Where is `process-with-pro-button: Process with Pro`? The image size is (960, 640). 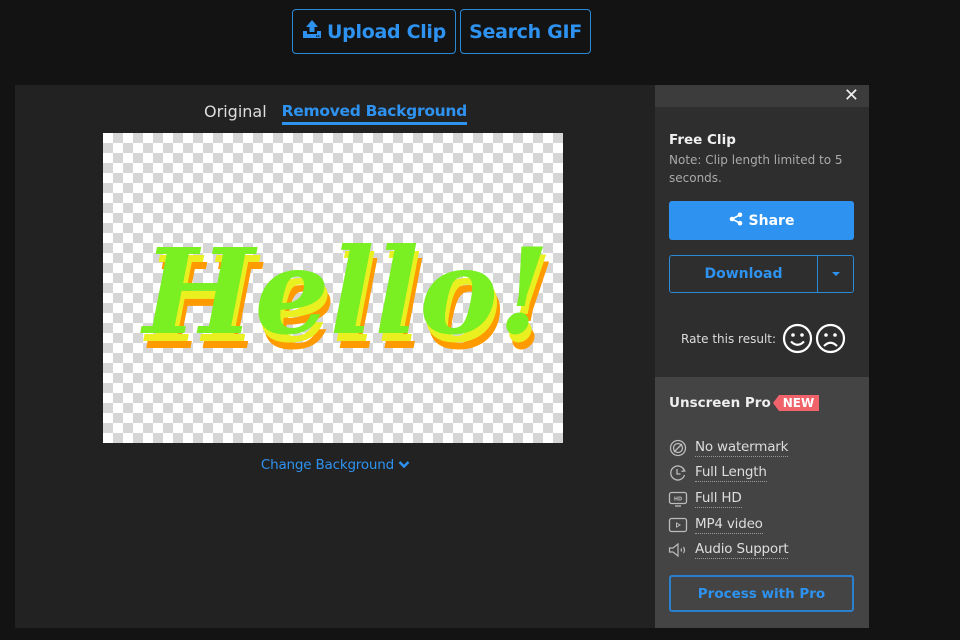
process-with-pro-button: Process with Pro is located at coordinates (761, 593).